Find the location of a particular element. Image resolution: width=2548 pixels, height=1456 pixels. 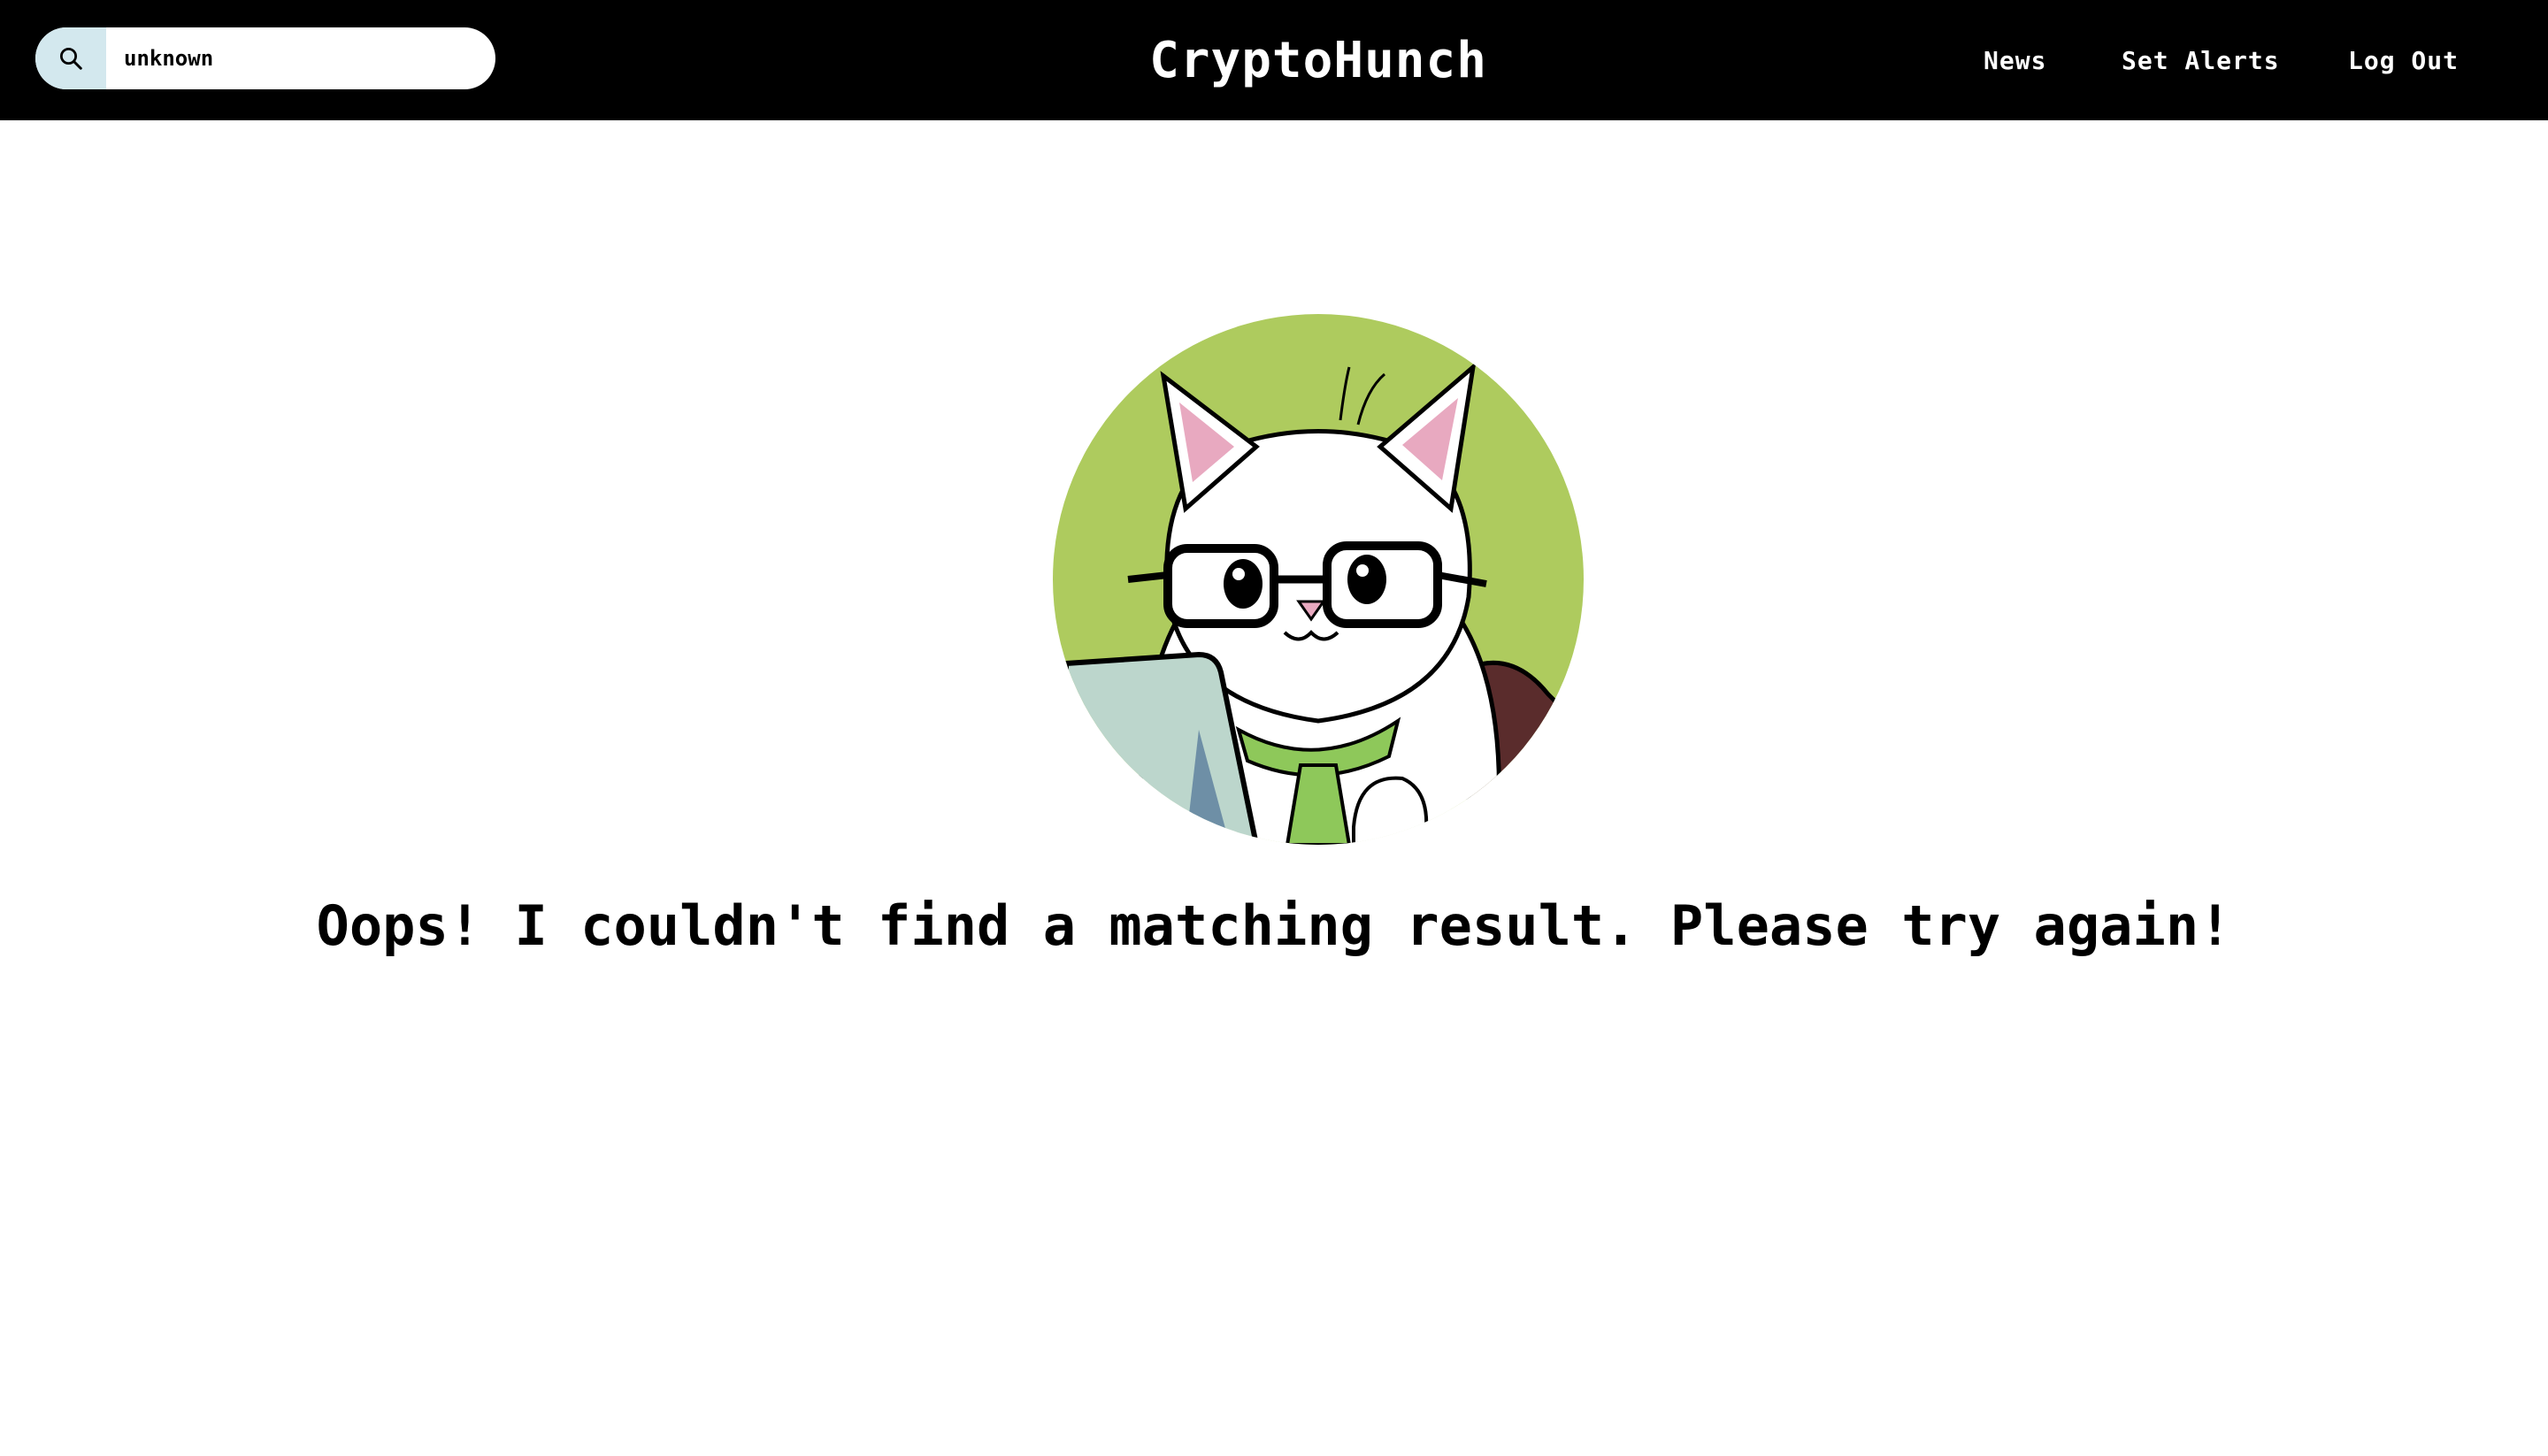

nav-log-out: Log Out is located at coordinates (2403, 60).